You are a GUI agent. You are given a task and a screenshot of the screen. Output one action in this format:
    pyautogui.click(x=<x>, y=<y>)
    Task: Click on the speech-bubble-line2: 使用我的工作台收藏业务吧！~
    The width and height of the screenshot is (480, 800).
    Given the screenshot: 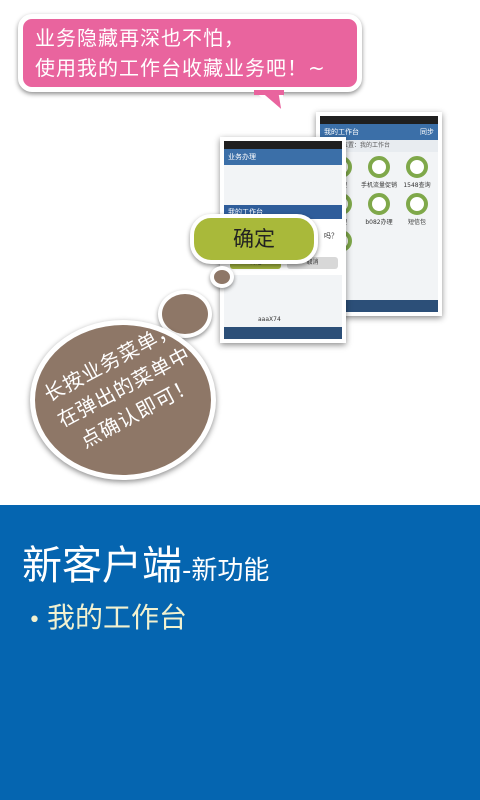 What is the action you would take?
    pyautogui.click(x=180, y=68)
    